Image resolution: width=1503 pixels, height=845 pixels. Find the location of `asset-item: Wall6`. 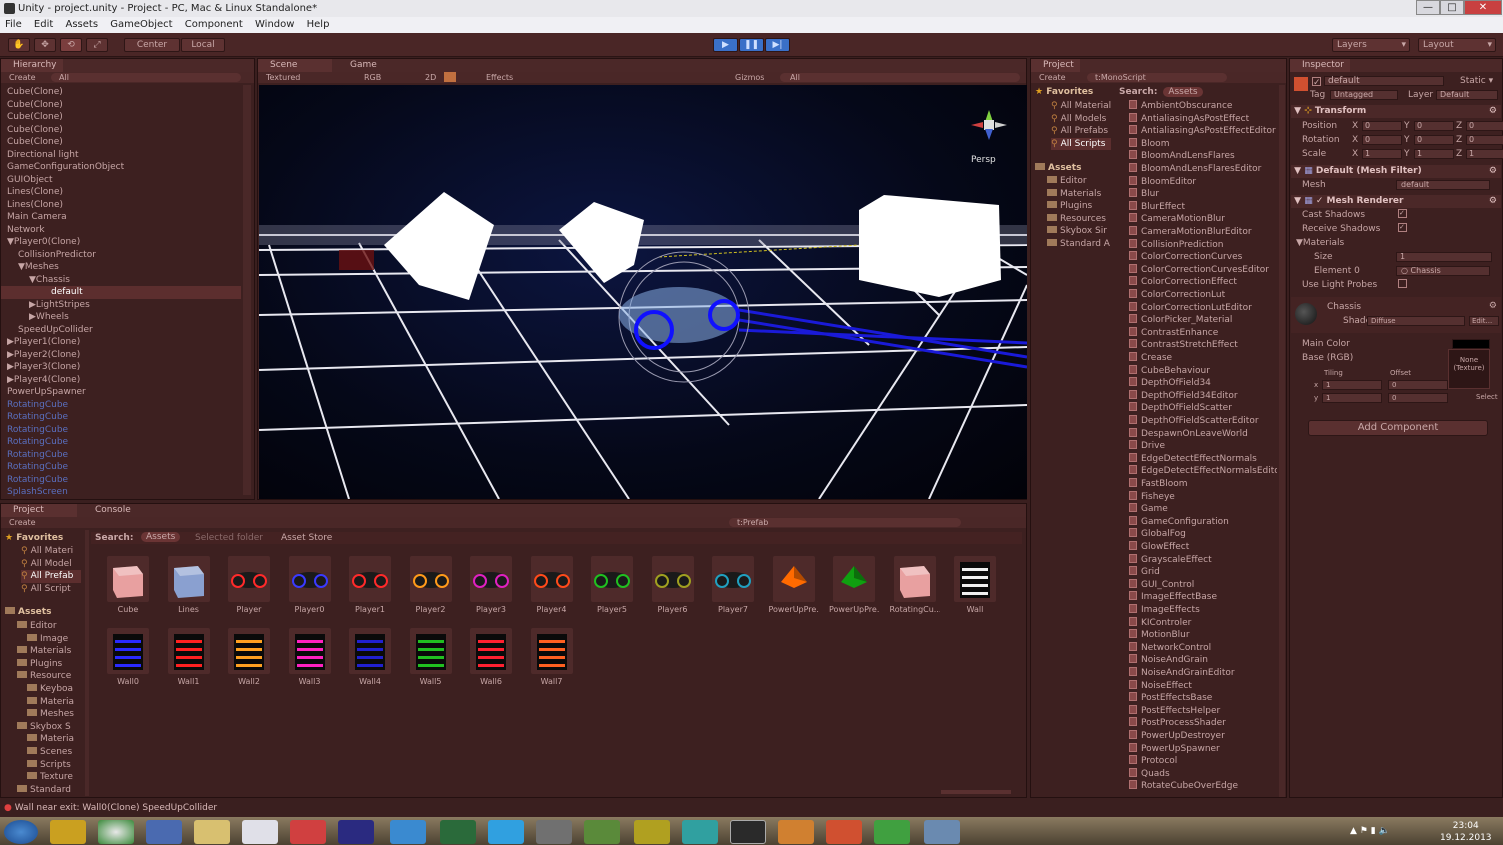

asset-item: Wall6 is located at coordinates (491, 657).